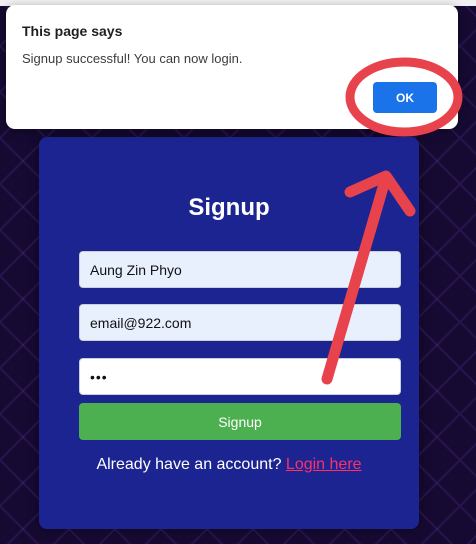  I want to click on password-field, so click(240, 376).